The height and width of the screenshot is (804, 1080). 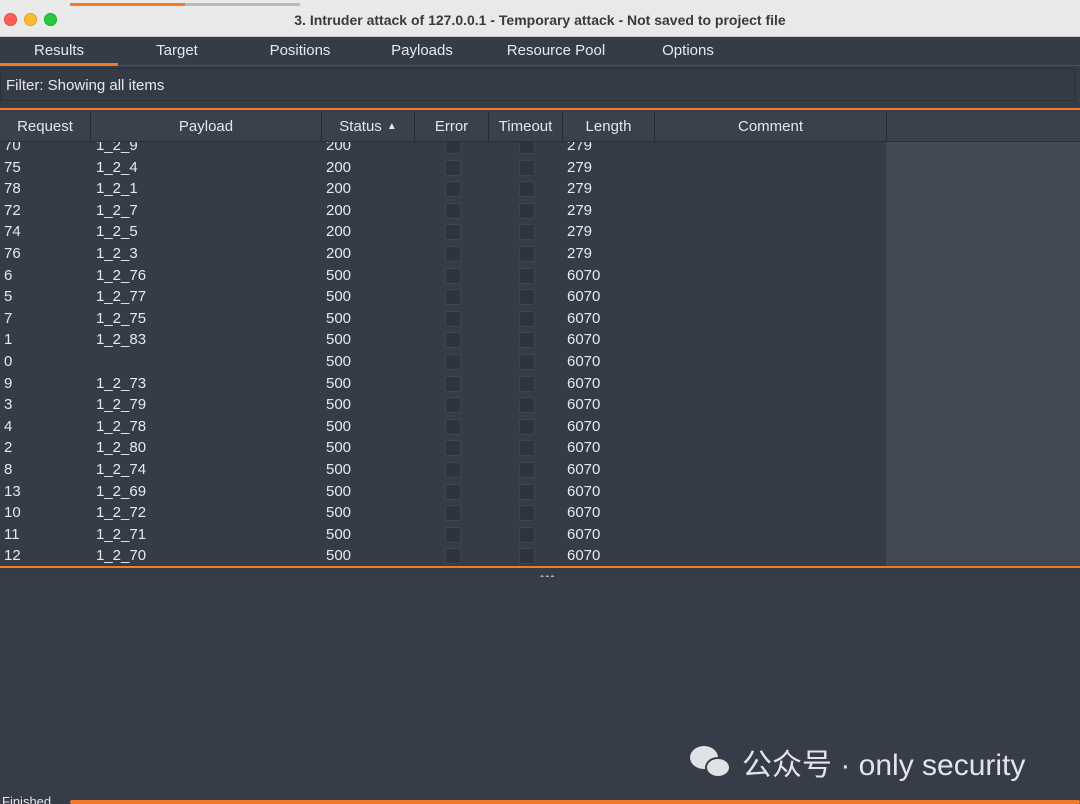 What do you see at coordinates (12, 534) in the screenshot?
I see `cell-request: 11` at bounding box center [12, 534].